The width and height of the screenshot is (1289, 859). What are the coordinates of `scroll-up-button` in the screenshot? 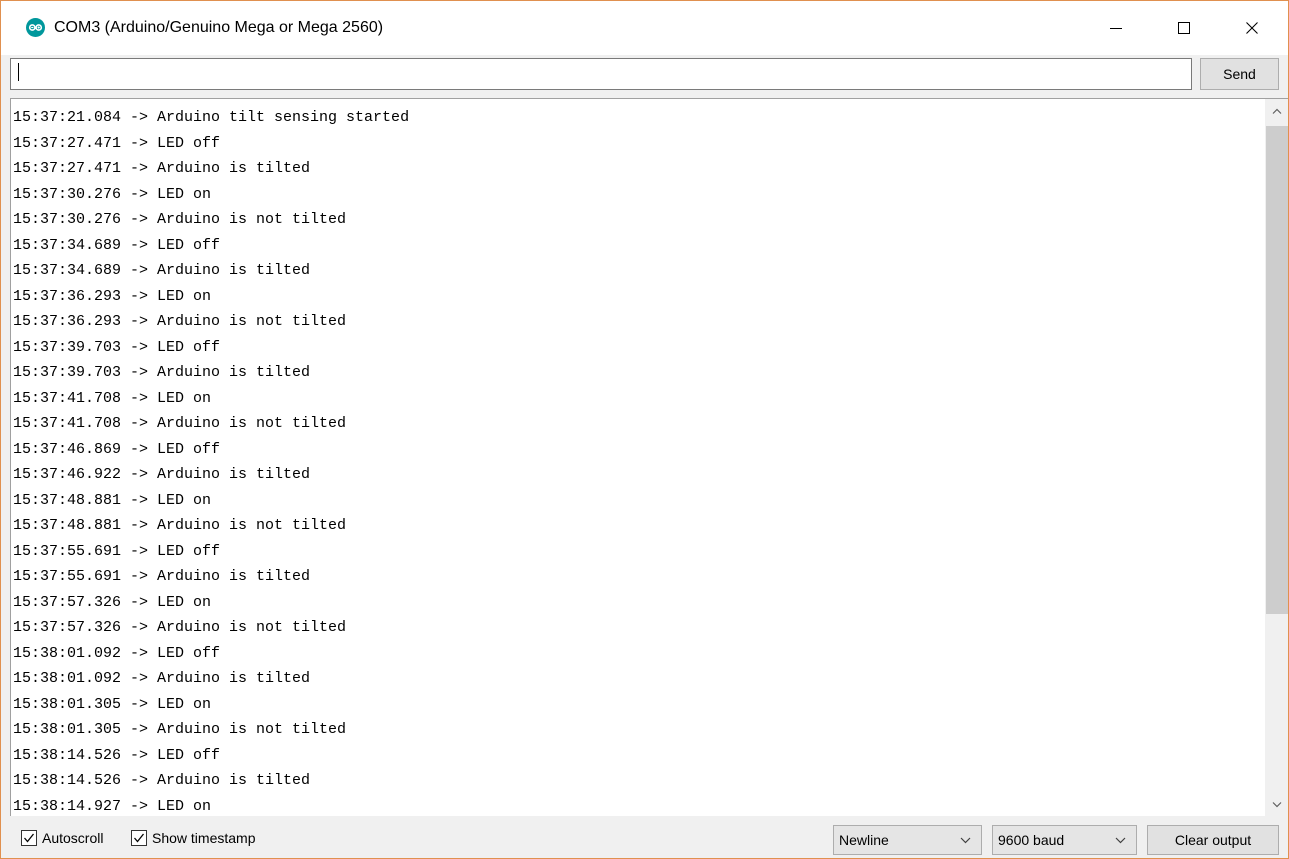 It's located at (1276, 111).